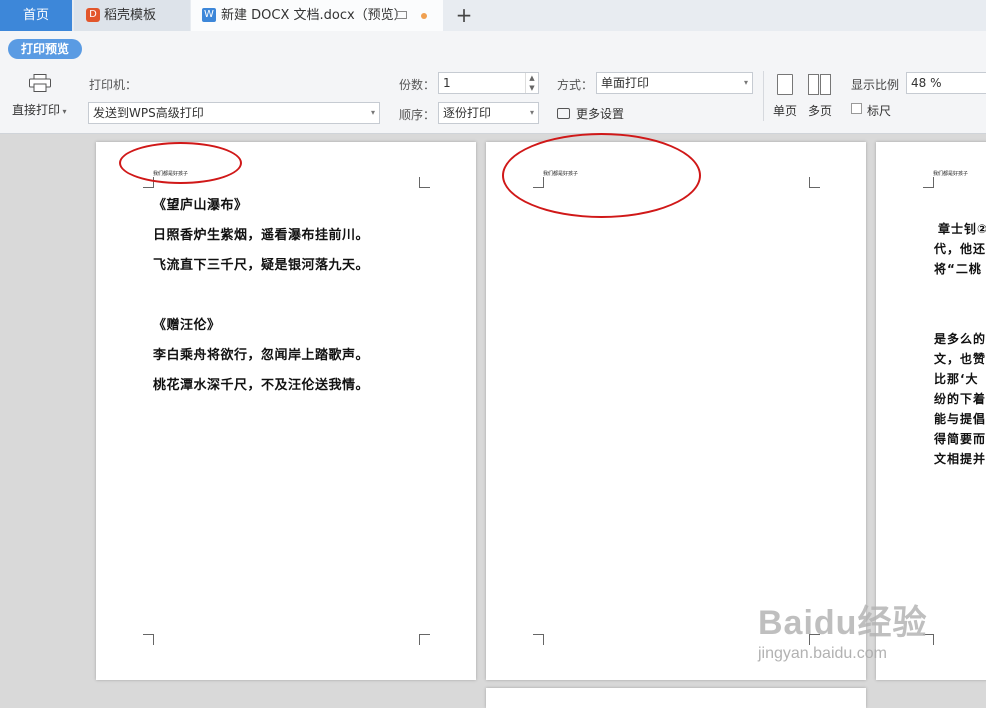  I want to click on divider, so click(763, 96).